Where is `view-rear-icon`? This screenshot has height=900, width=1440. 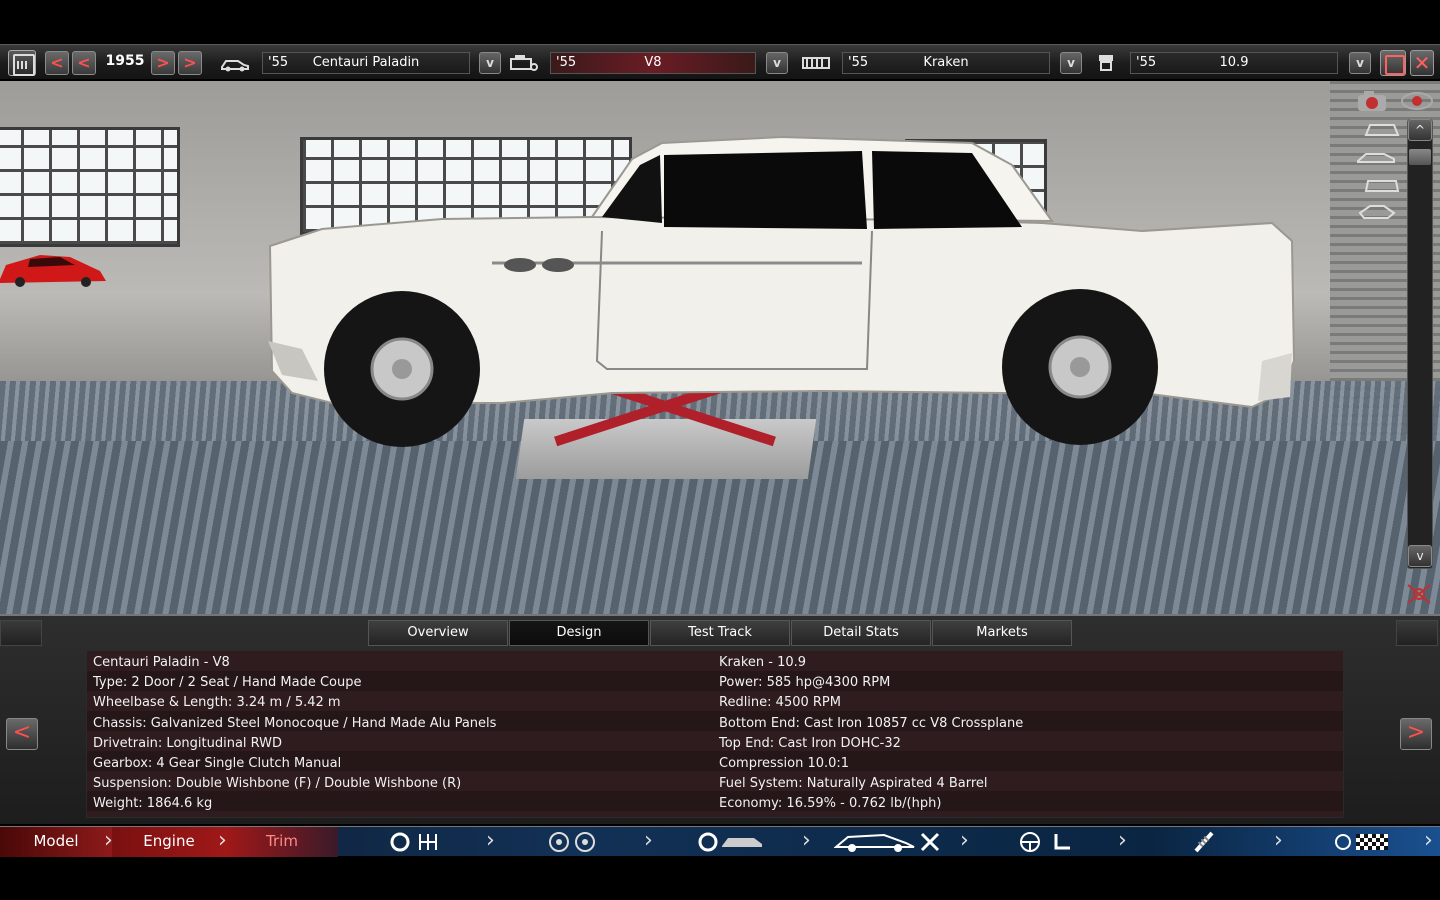 view-rear-icon is located at coordinates (1382, 185).